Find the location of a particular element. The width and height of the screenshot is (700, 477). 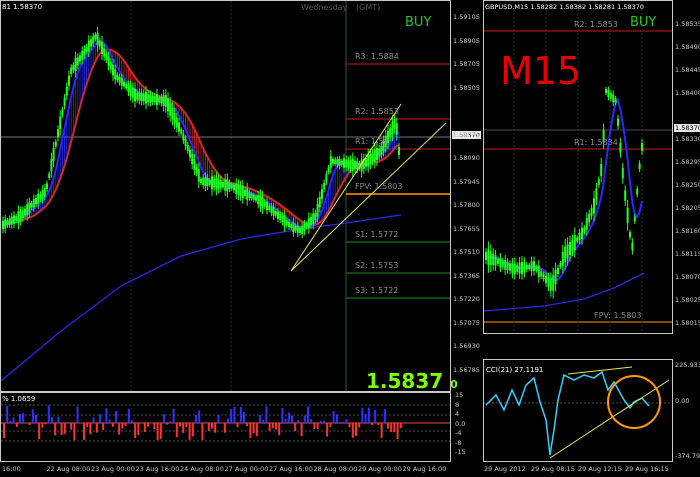

right-indicator-panel: CCI(21) 27.1191 is located at coordinates (578, 410).